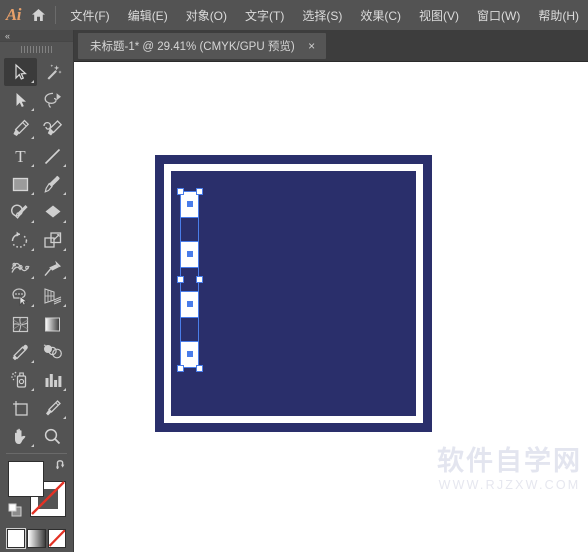 Image resolution: width=588 pixels, height=552 pixels. Describe the element at coordinates (509, 461) in the screenshot. I see `watermark-cn-text: 软件自学网` at that location.